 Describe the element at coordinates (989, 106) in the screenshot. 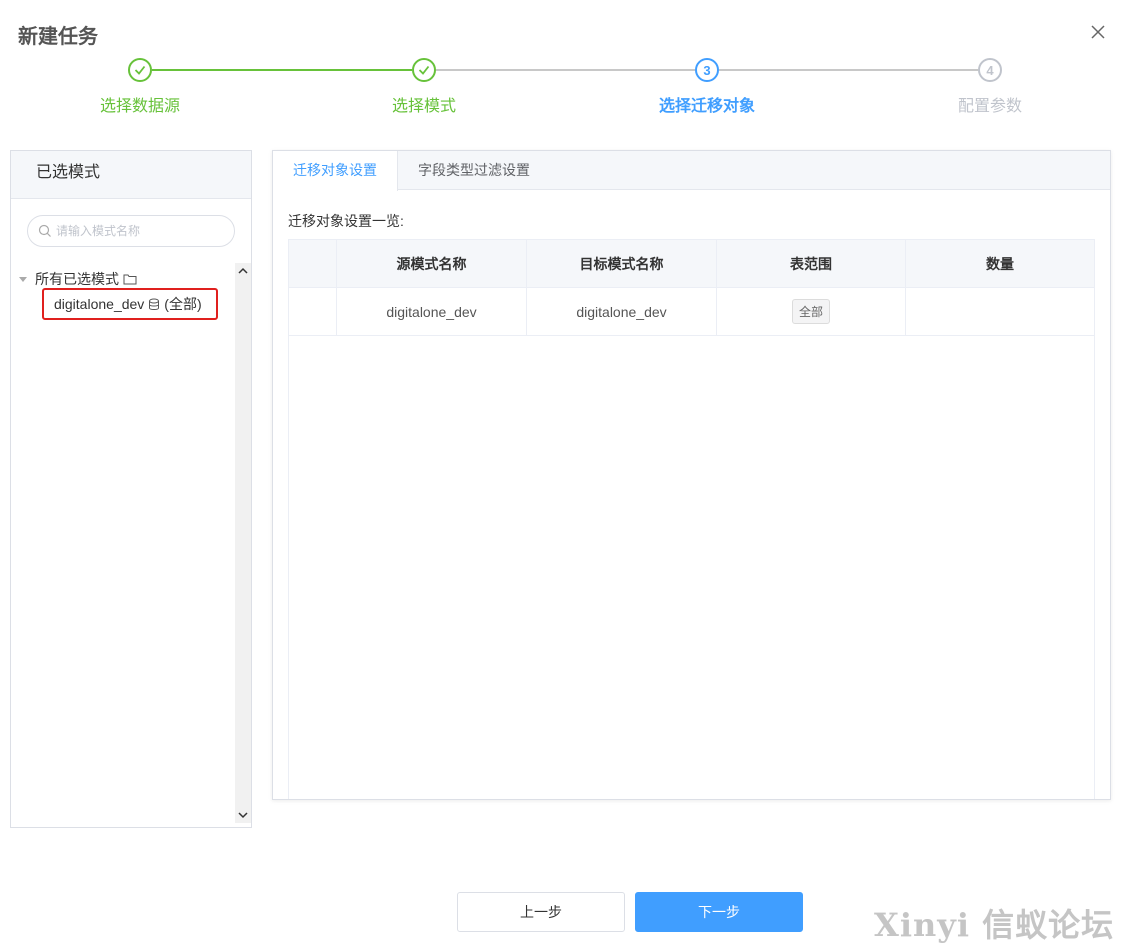

I see `step-label: 配置参数` at that location.